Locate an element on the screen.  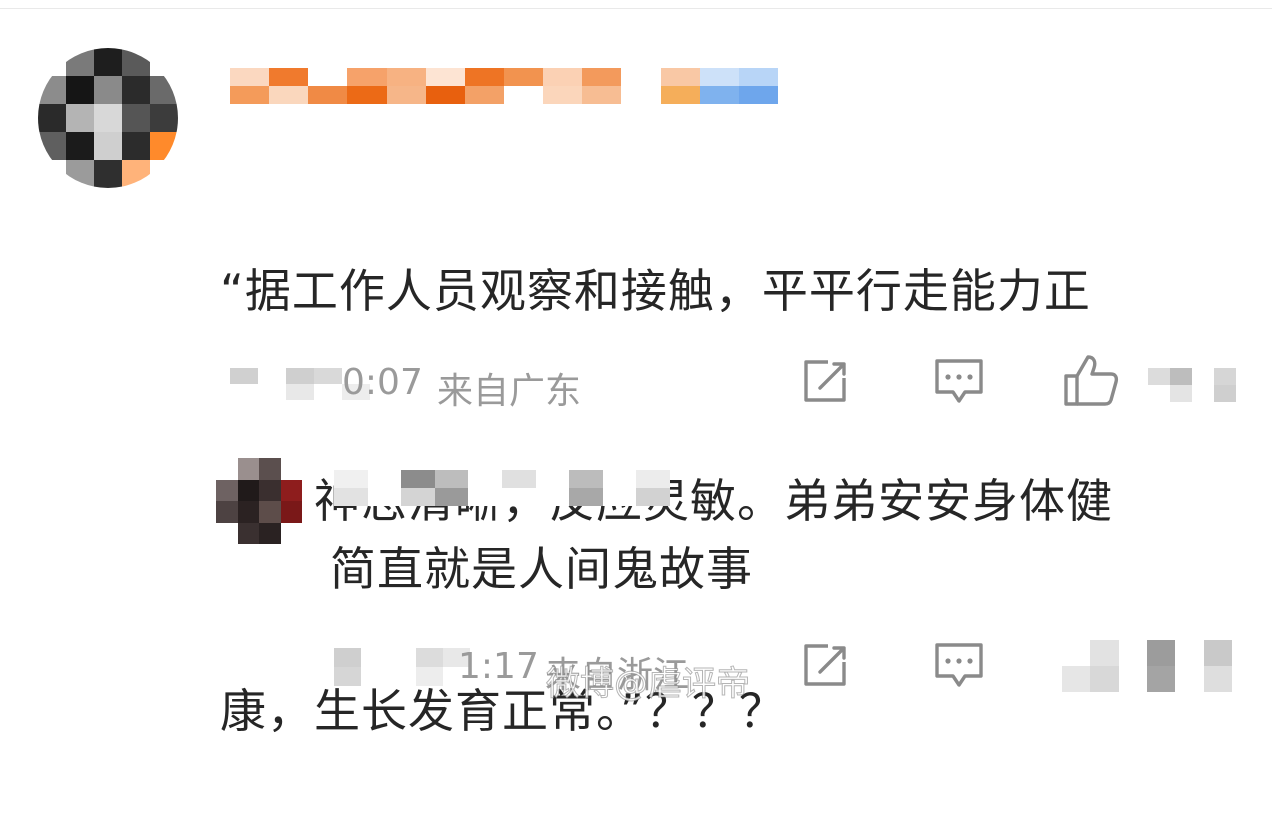
reply-text: 简直就是人间鬼故事 is located at coordinates (541, 569).